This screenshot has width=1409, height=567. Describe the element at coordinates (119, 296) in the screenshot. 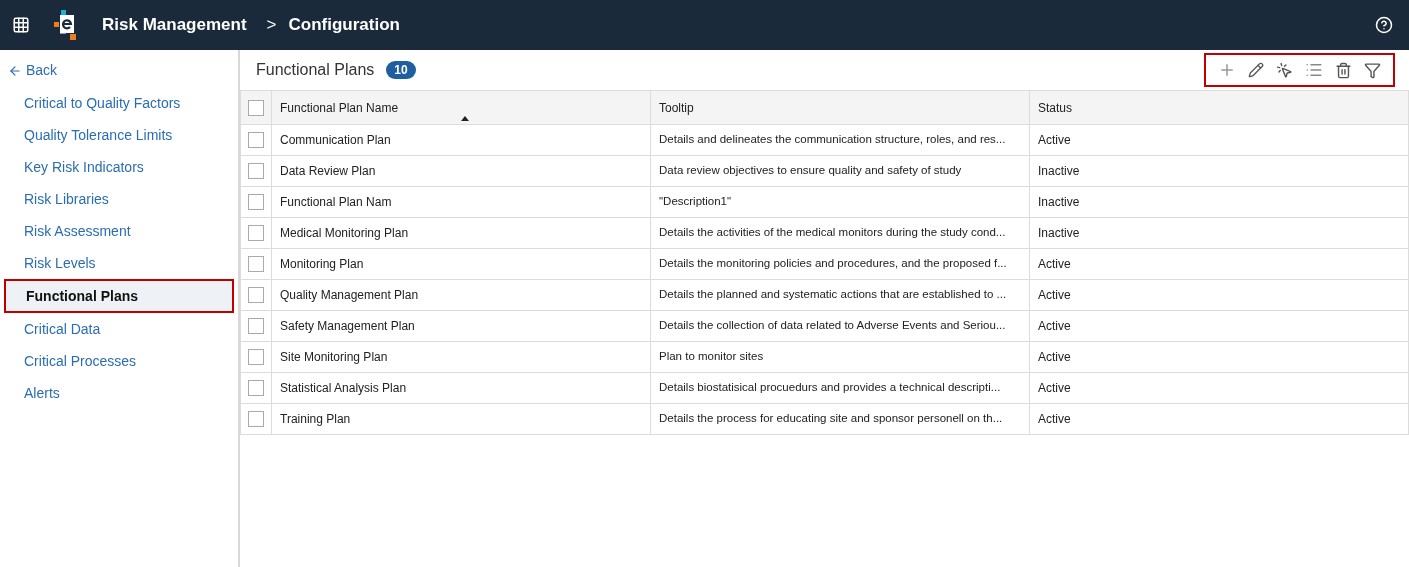

I see `sidebar-item: Functional Plans` at that location.